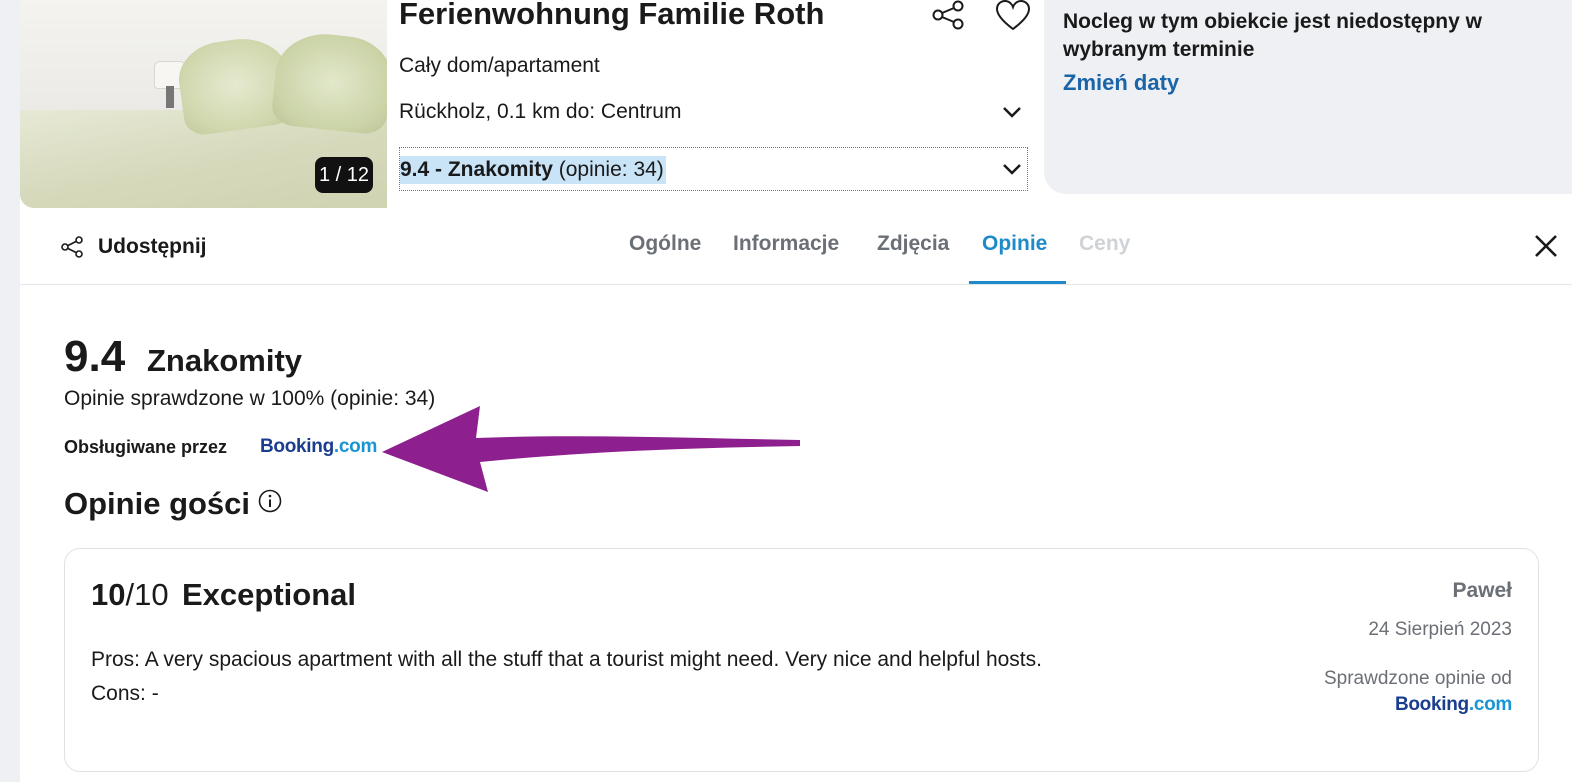  Describe the element at coordinates (611, 169) in the screenshot. I see `rating-count: (opinie: 34)` at that location.